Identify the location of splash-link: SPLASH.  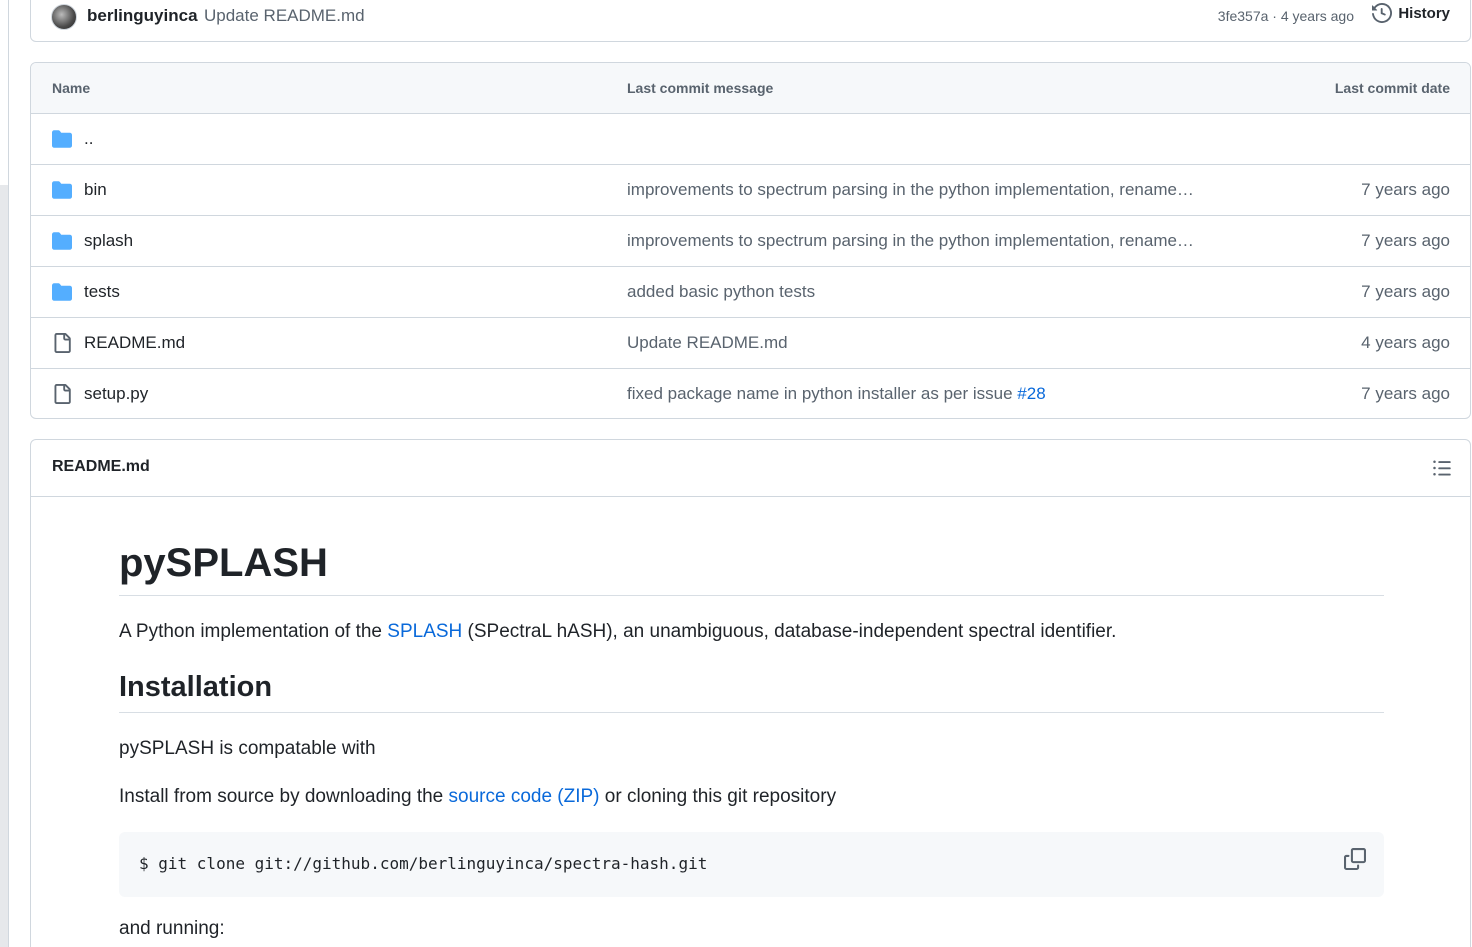
(424, 631).